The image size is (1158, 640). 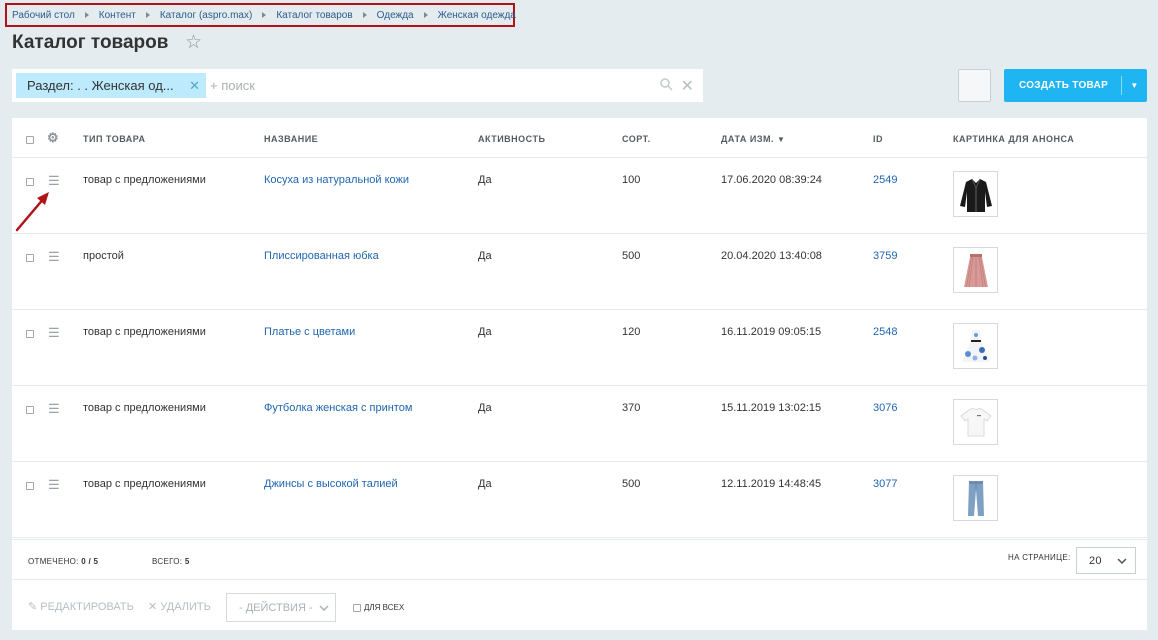 I want to click on search-input, so click(x=435, y=85).